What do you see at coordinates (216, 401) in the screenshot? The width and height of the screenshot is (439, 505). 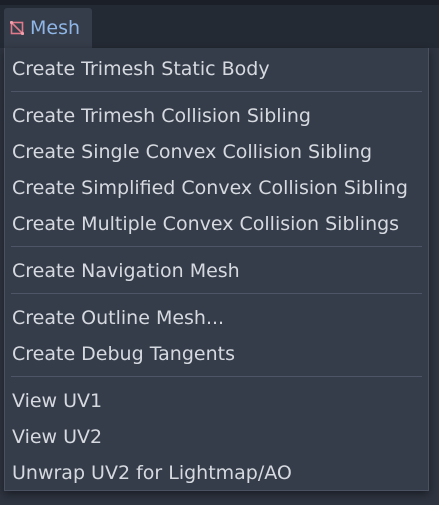 I see `menu-item-view-uv1: View UV1` at bounding box center [216, 401].